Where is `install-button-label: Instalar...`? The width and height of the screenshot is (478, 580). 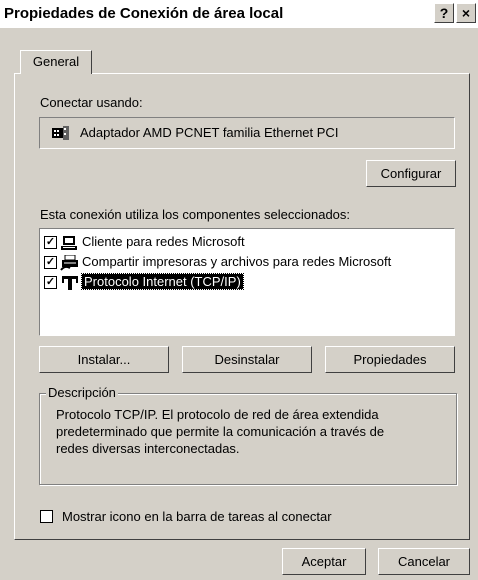 install-button-label: Instalar... is located at coordinates (104, 359).